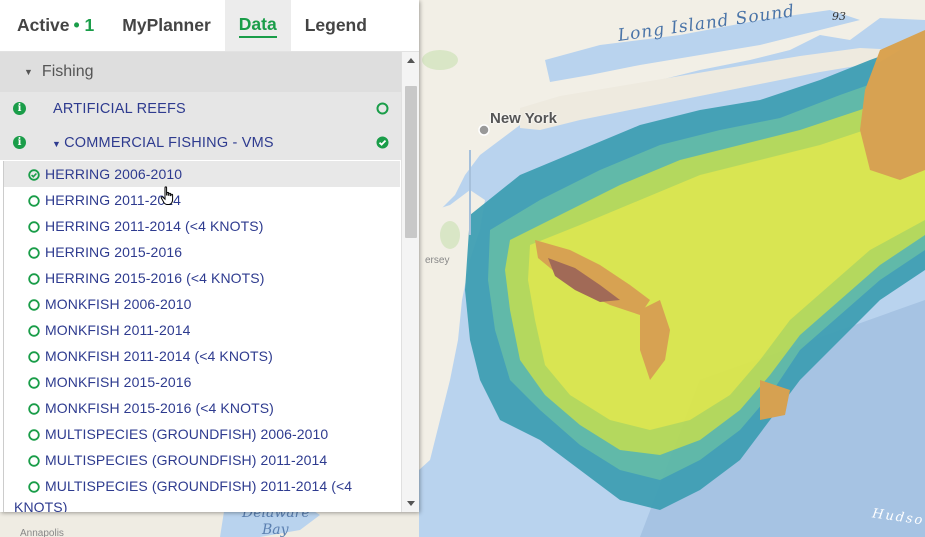  I want to click on panel-scrollbar, so click(410, 282).